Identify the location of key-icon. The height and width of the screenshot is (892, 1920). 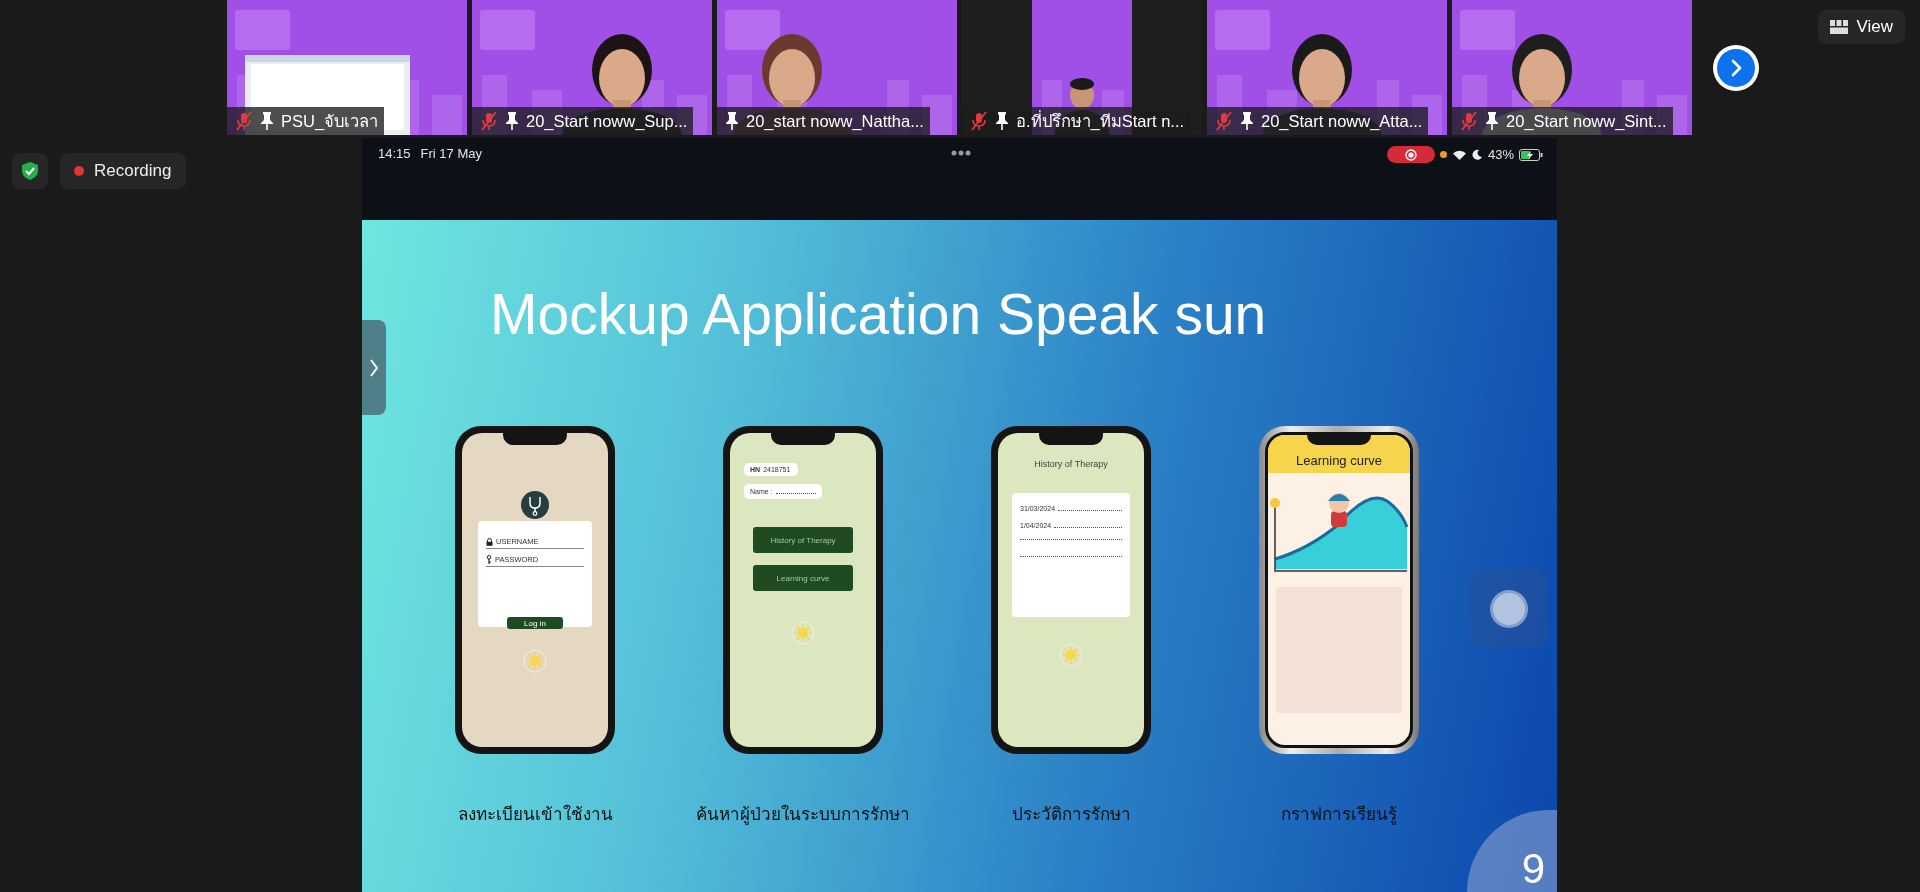
(489, 560).